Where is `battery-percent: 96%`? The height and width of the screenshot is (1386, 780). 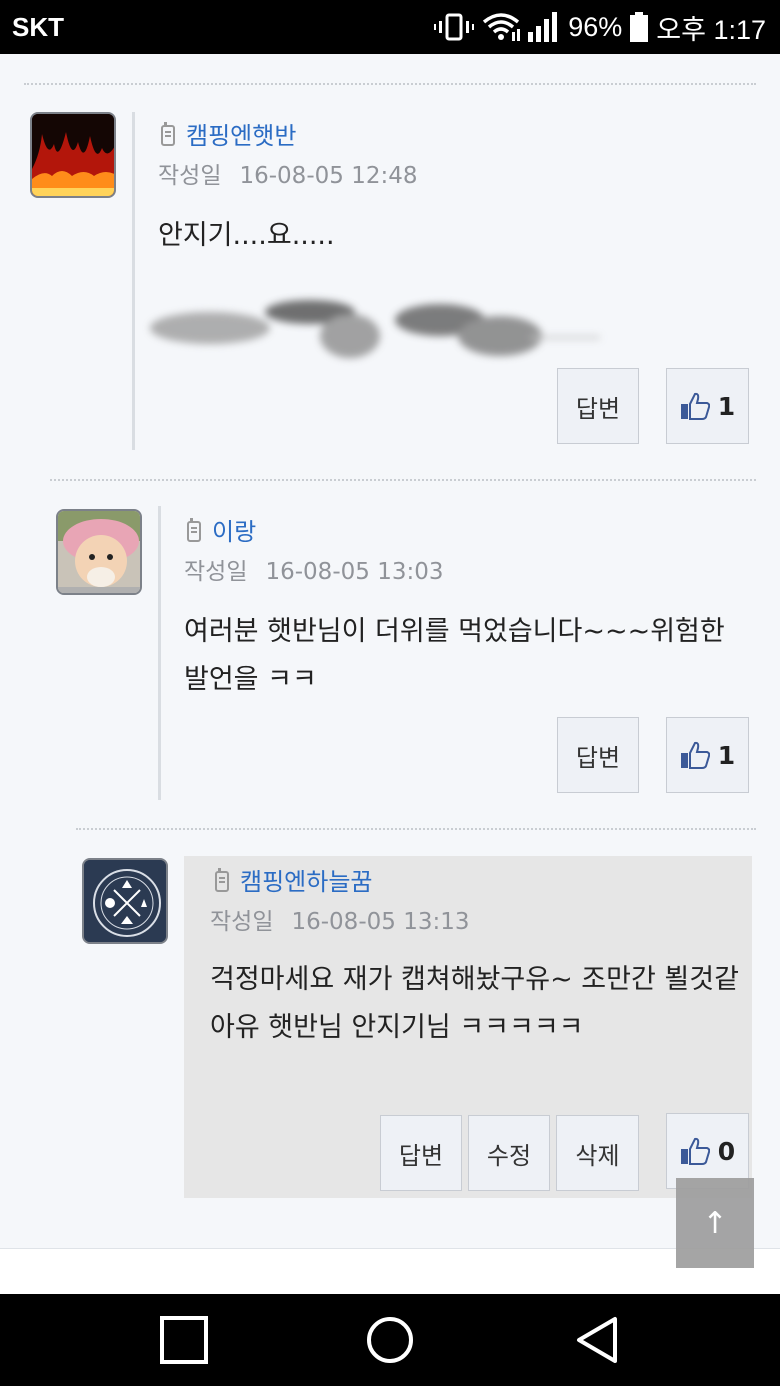
battery-percent: 96% is located at coordinates (595, 26).